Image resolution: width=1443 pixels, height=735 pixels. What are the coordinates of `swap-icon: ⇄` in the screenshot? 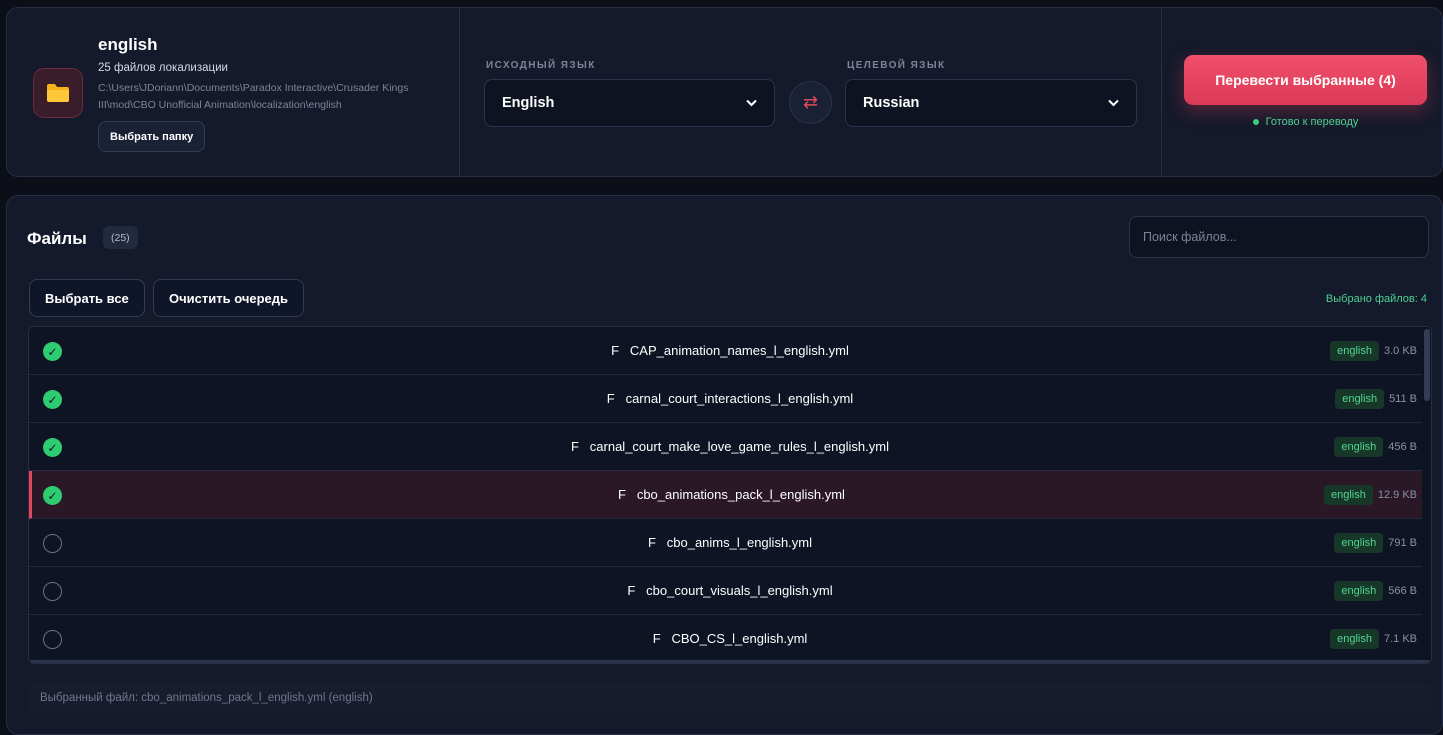 It's located at (810, 102).